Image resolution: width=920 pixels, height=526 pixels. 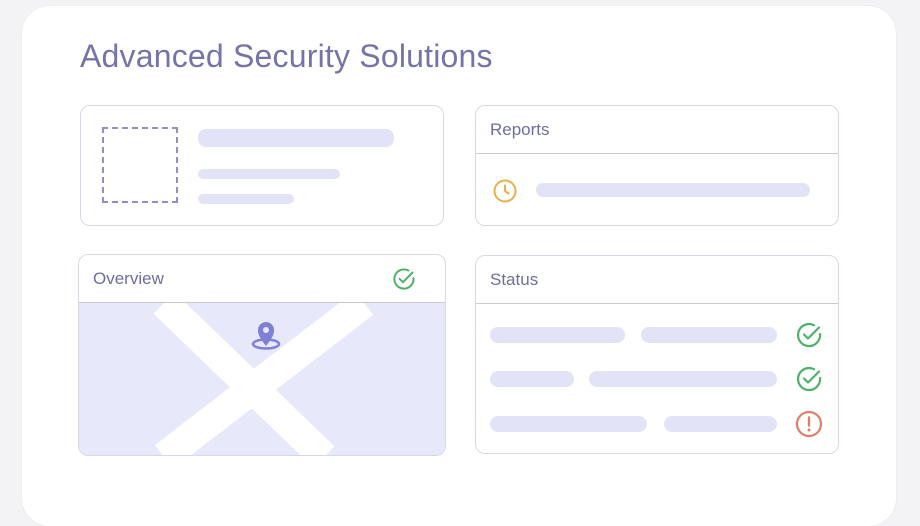 I want to click on reports-card: Reports, so click(x=657, y=165).